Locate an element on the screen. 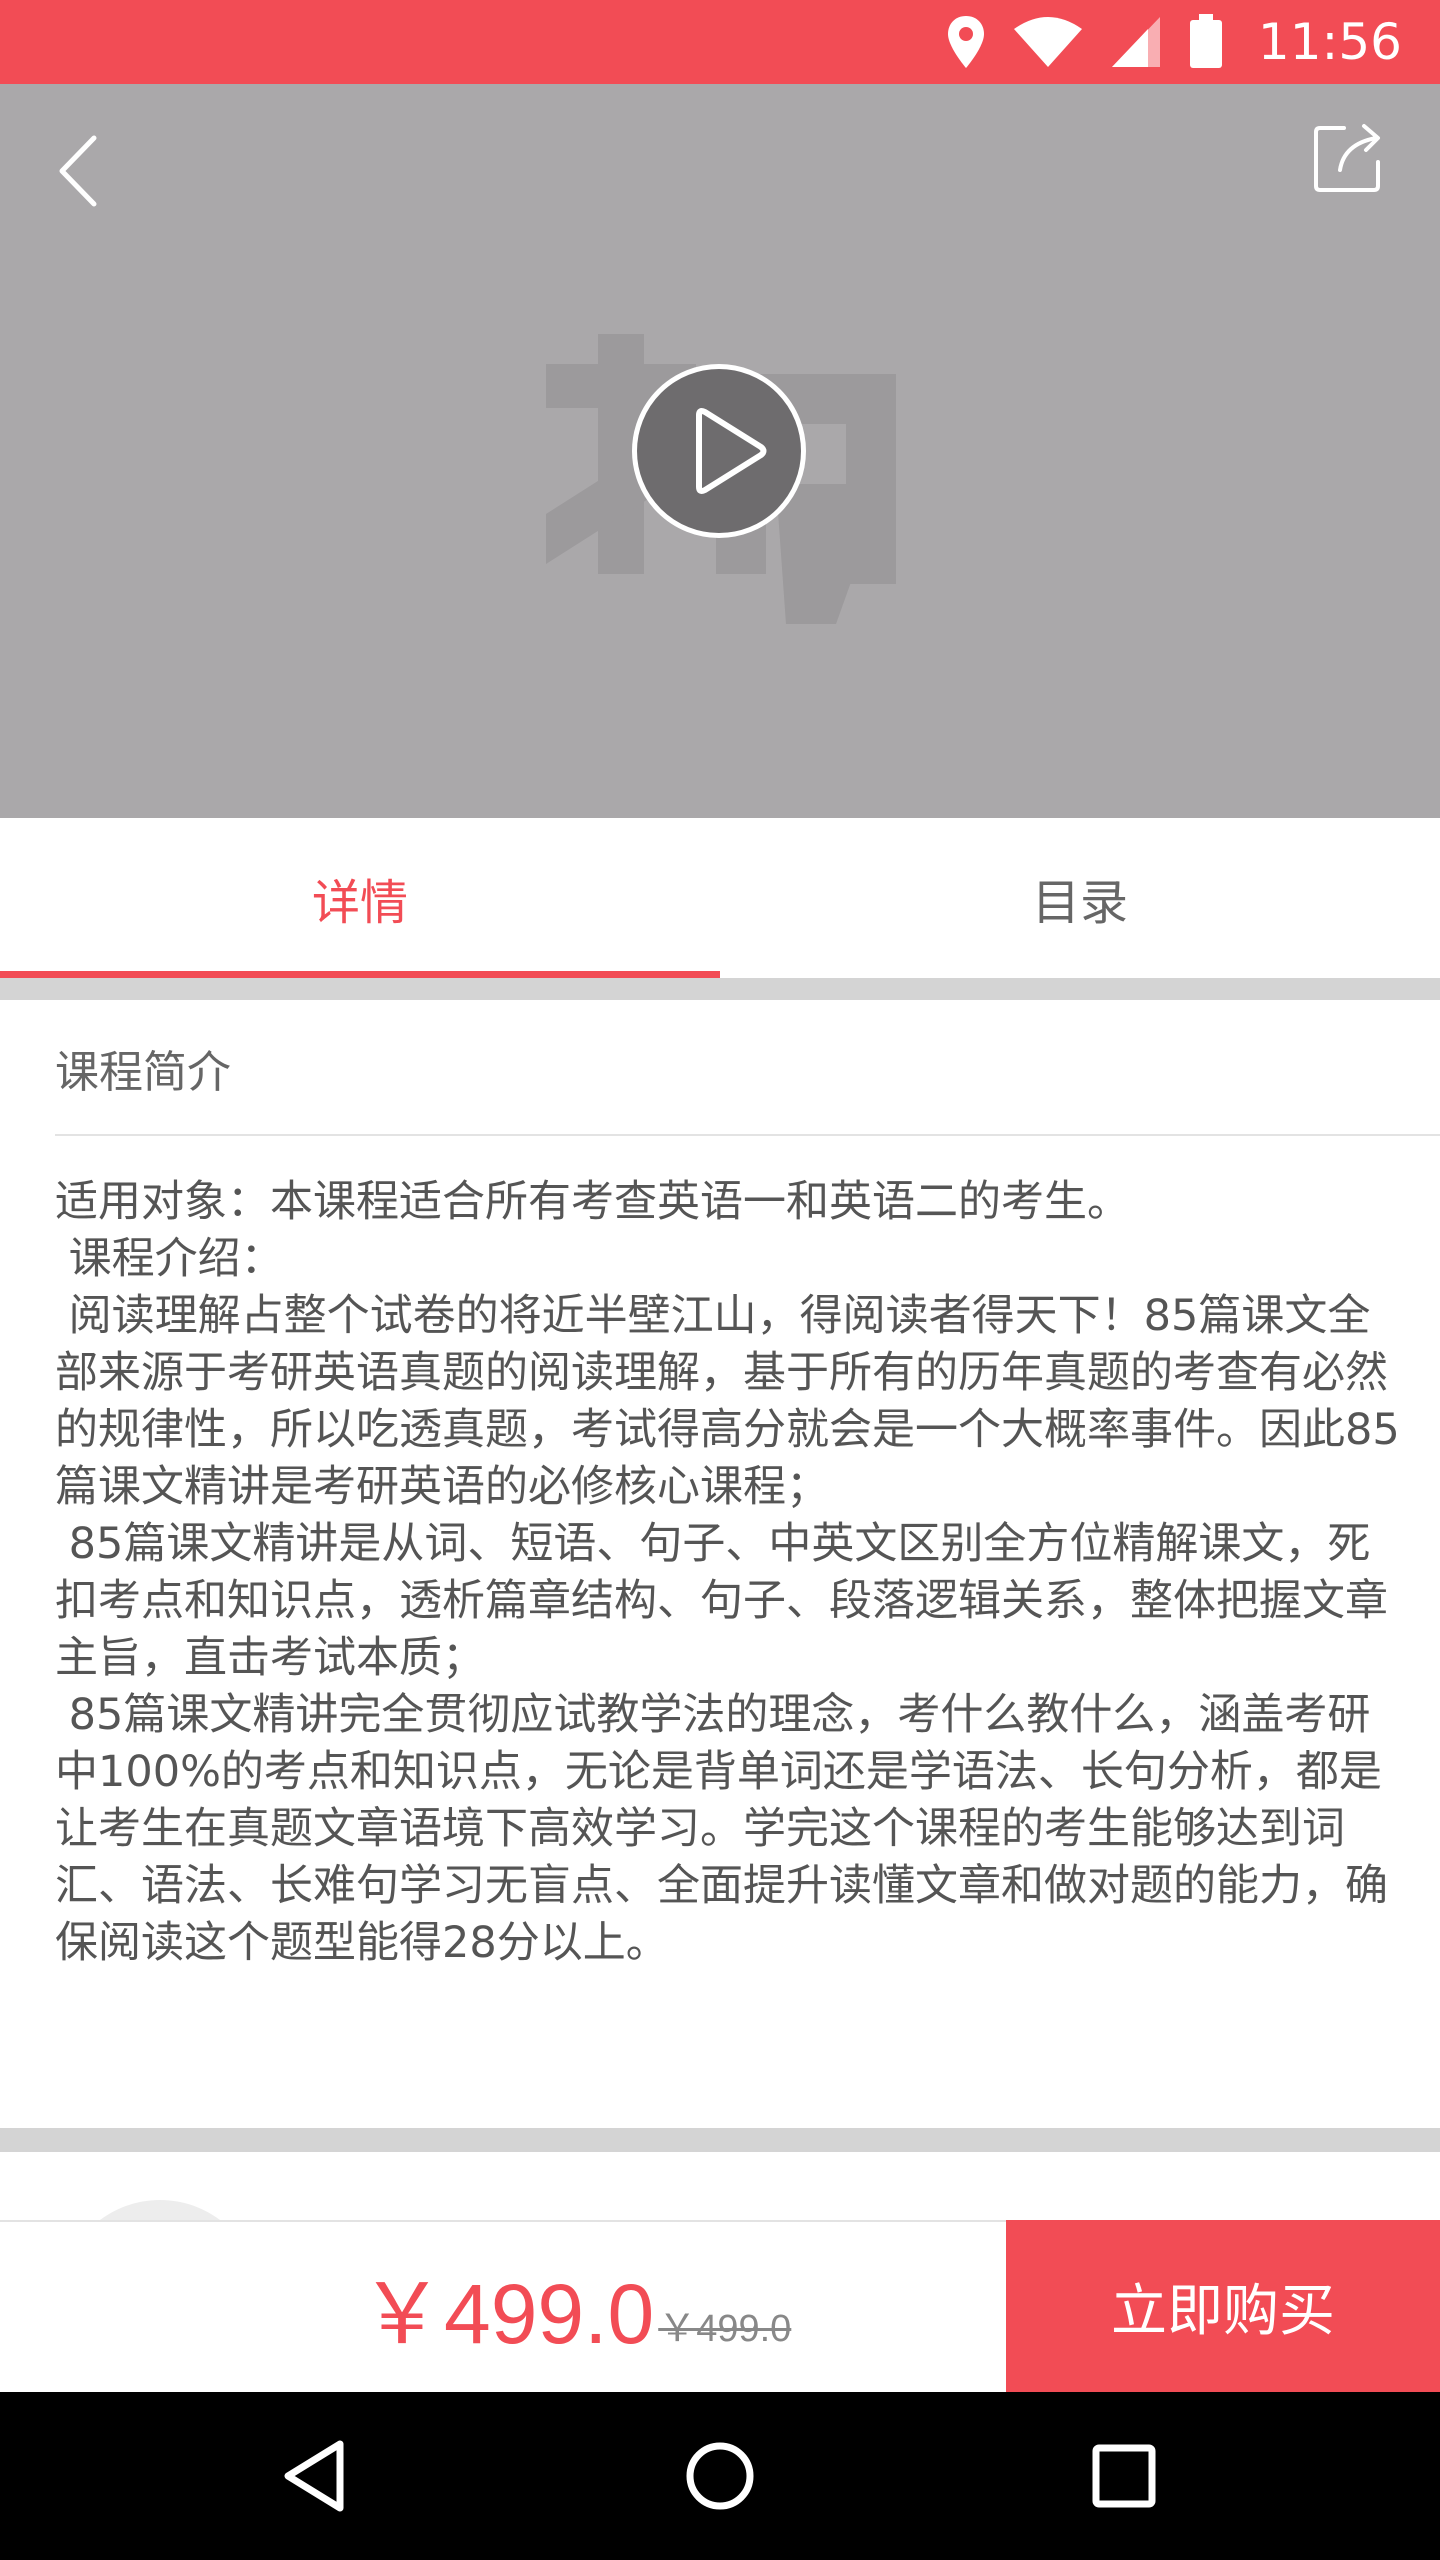  location-icon is located at coordinates (965, 42).